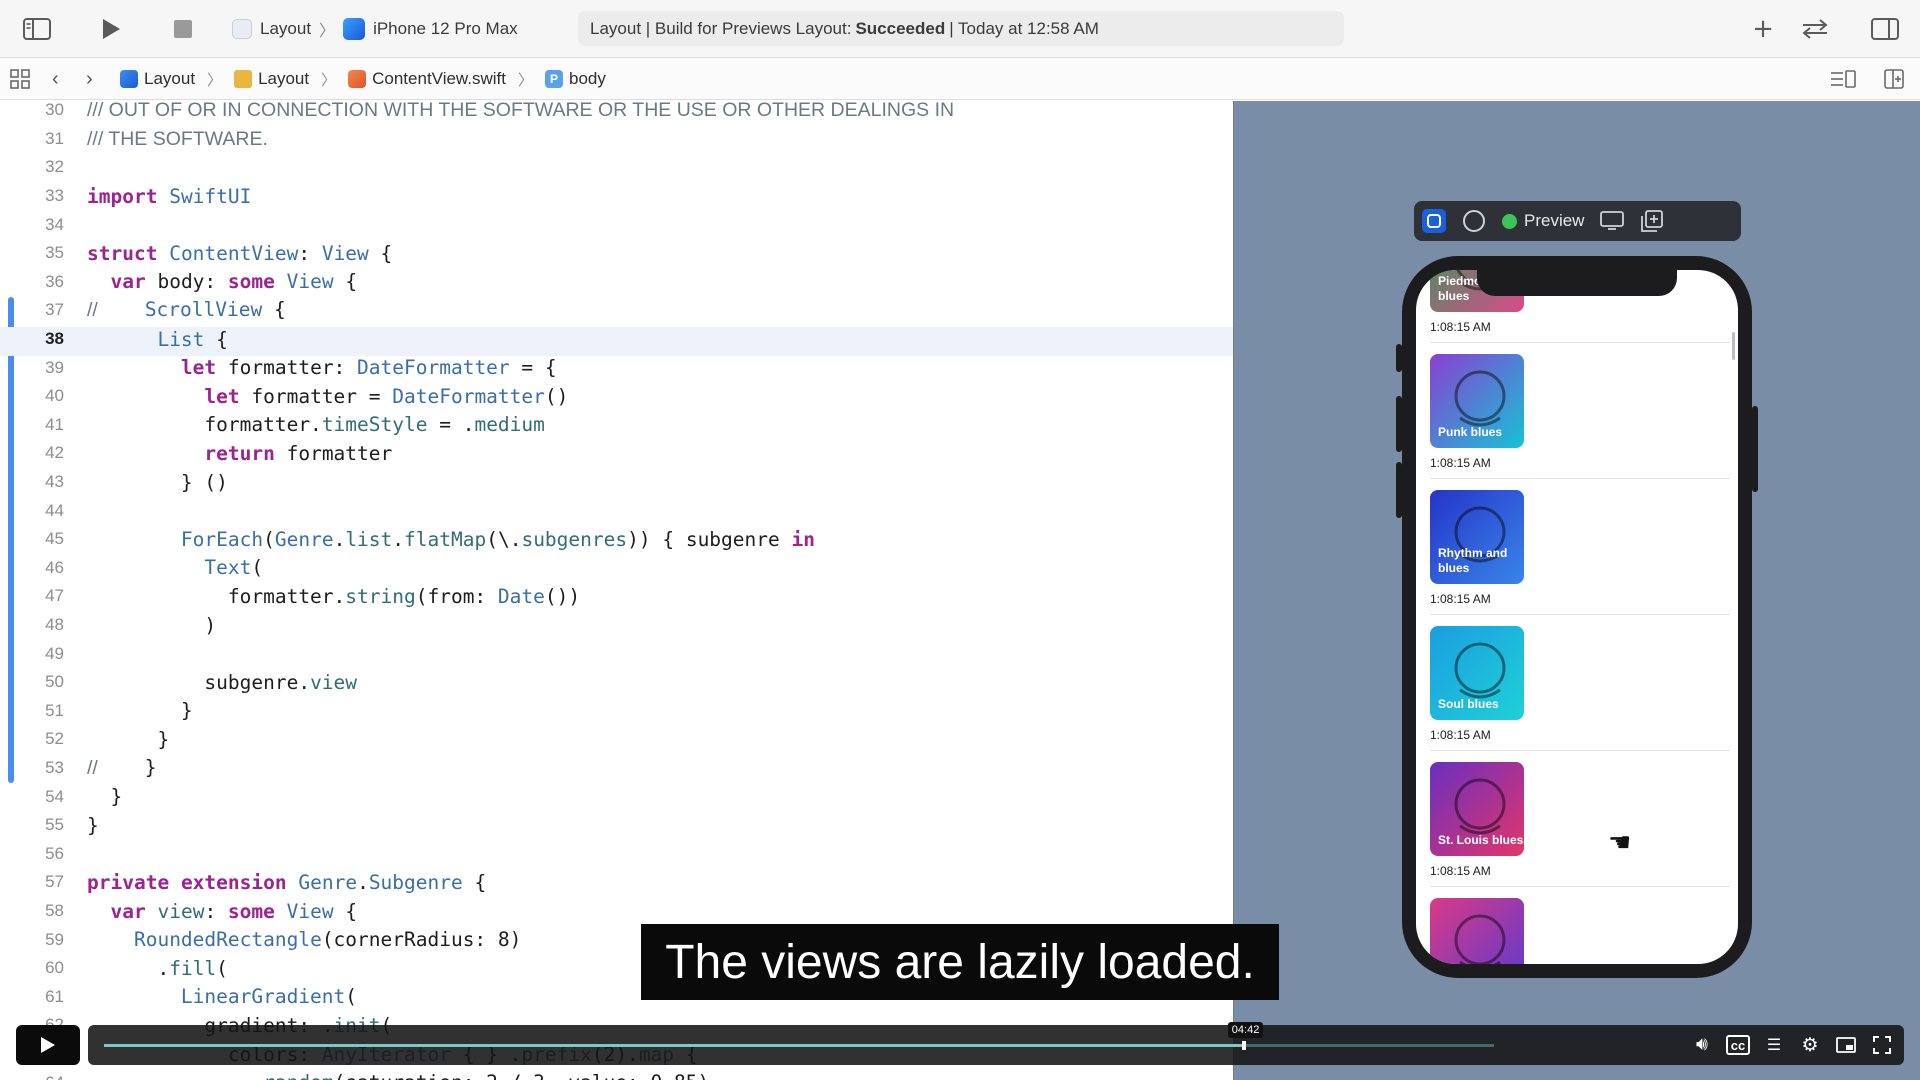 This screenshot has width=1920, height=1080. What do you see at coordinates (178, 282) in the screenshot?
I see `code-line: 36 var body: some View {` at bounding box center [178, 282].